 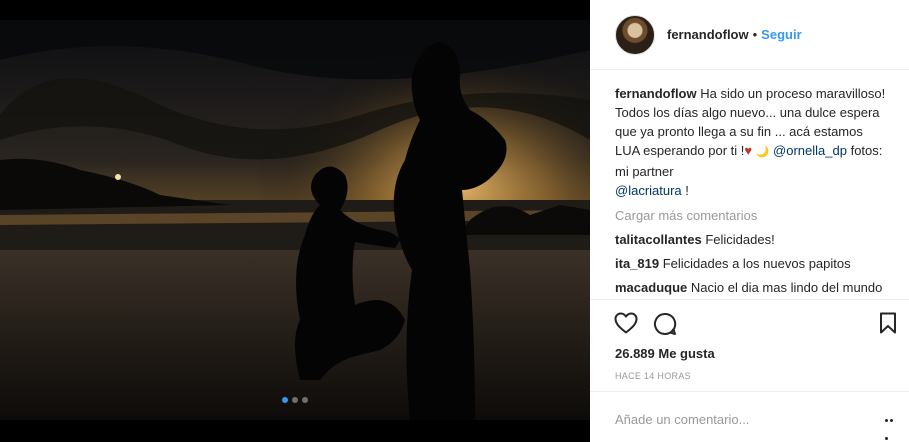 I want to click on heart-icon, so click(x=626, y=325).